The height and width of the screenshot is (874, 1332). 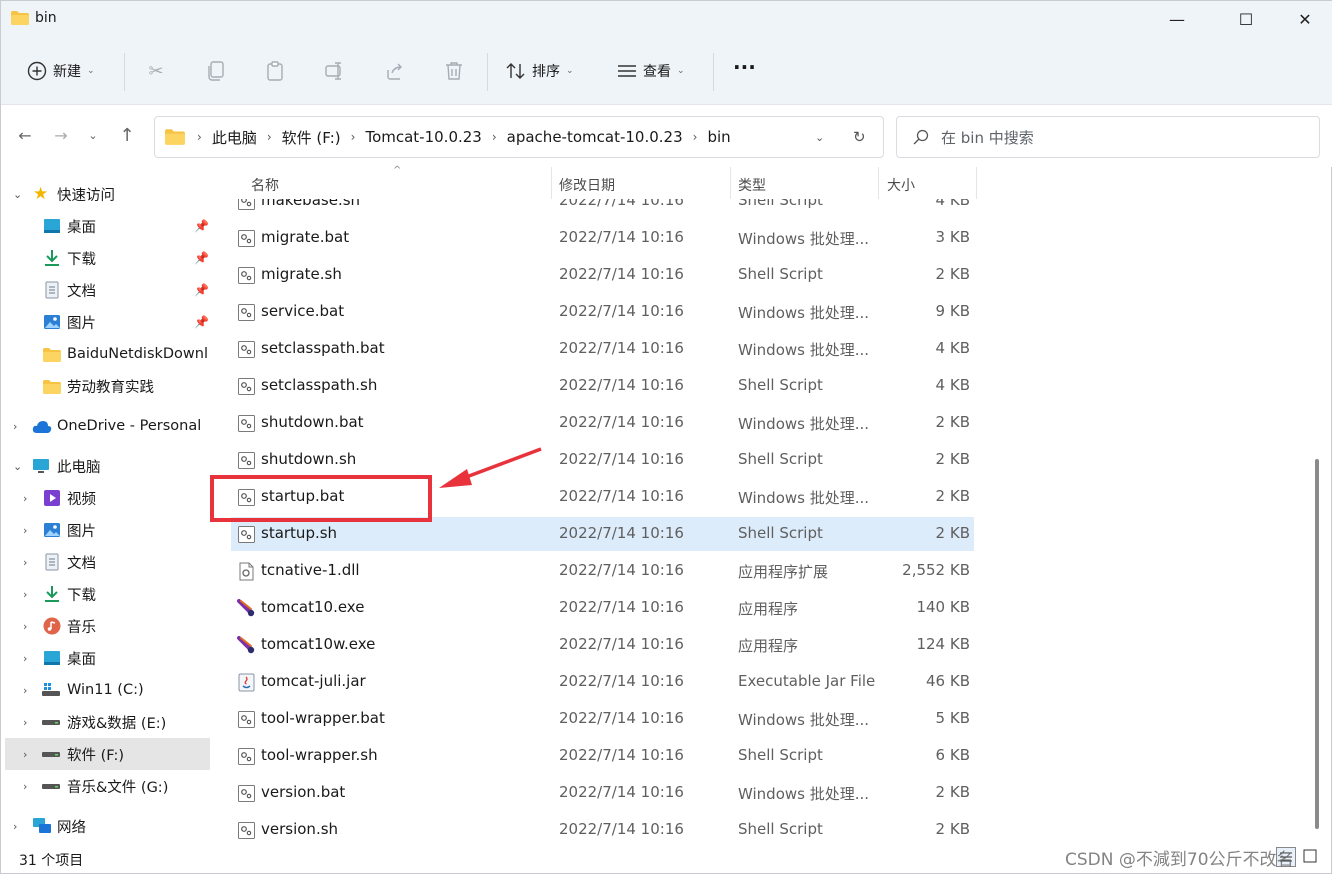 What do you see at coordinates (106, 258) in the screenshot?
I see `nav-quick-downloads: 下载 📌` at bounding box center [106, 258].